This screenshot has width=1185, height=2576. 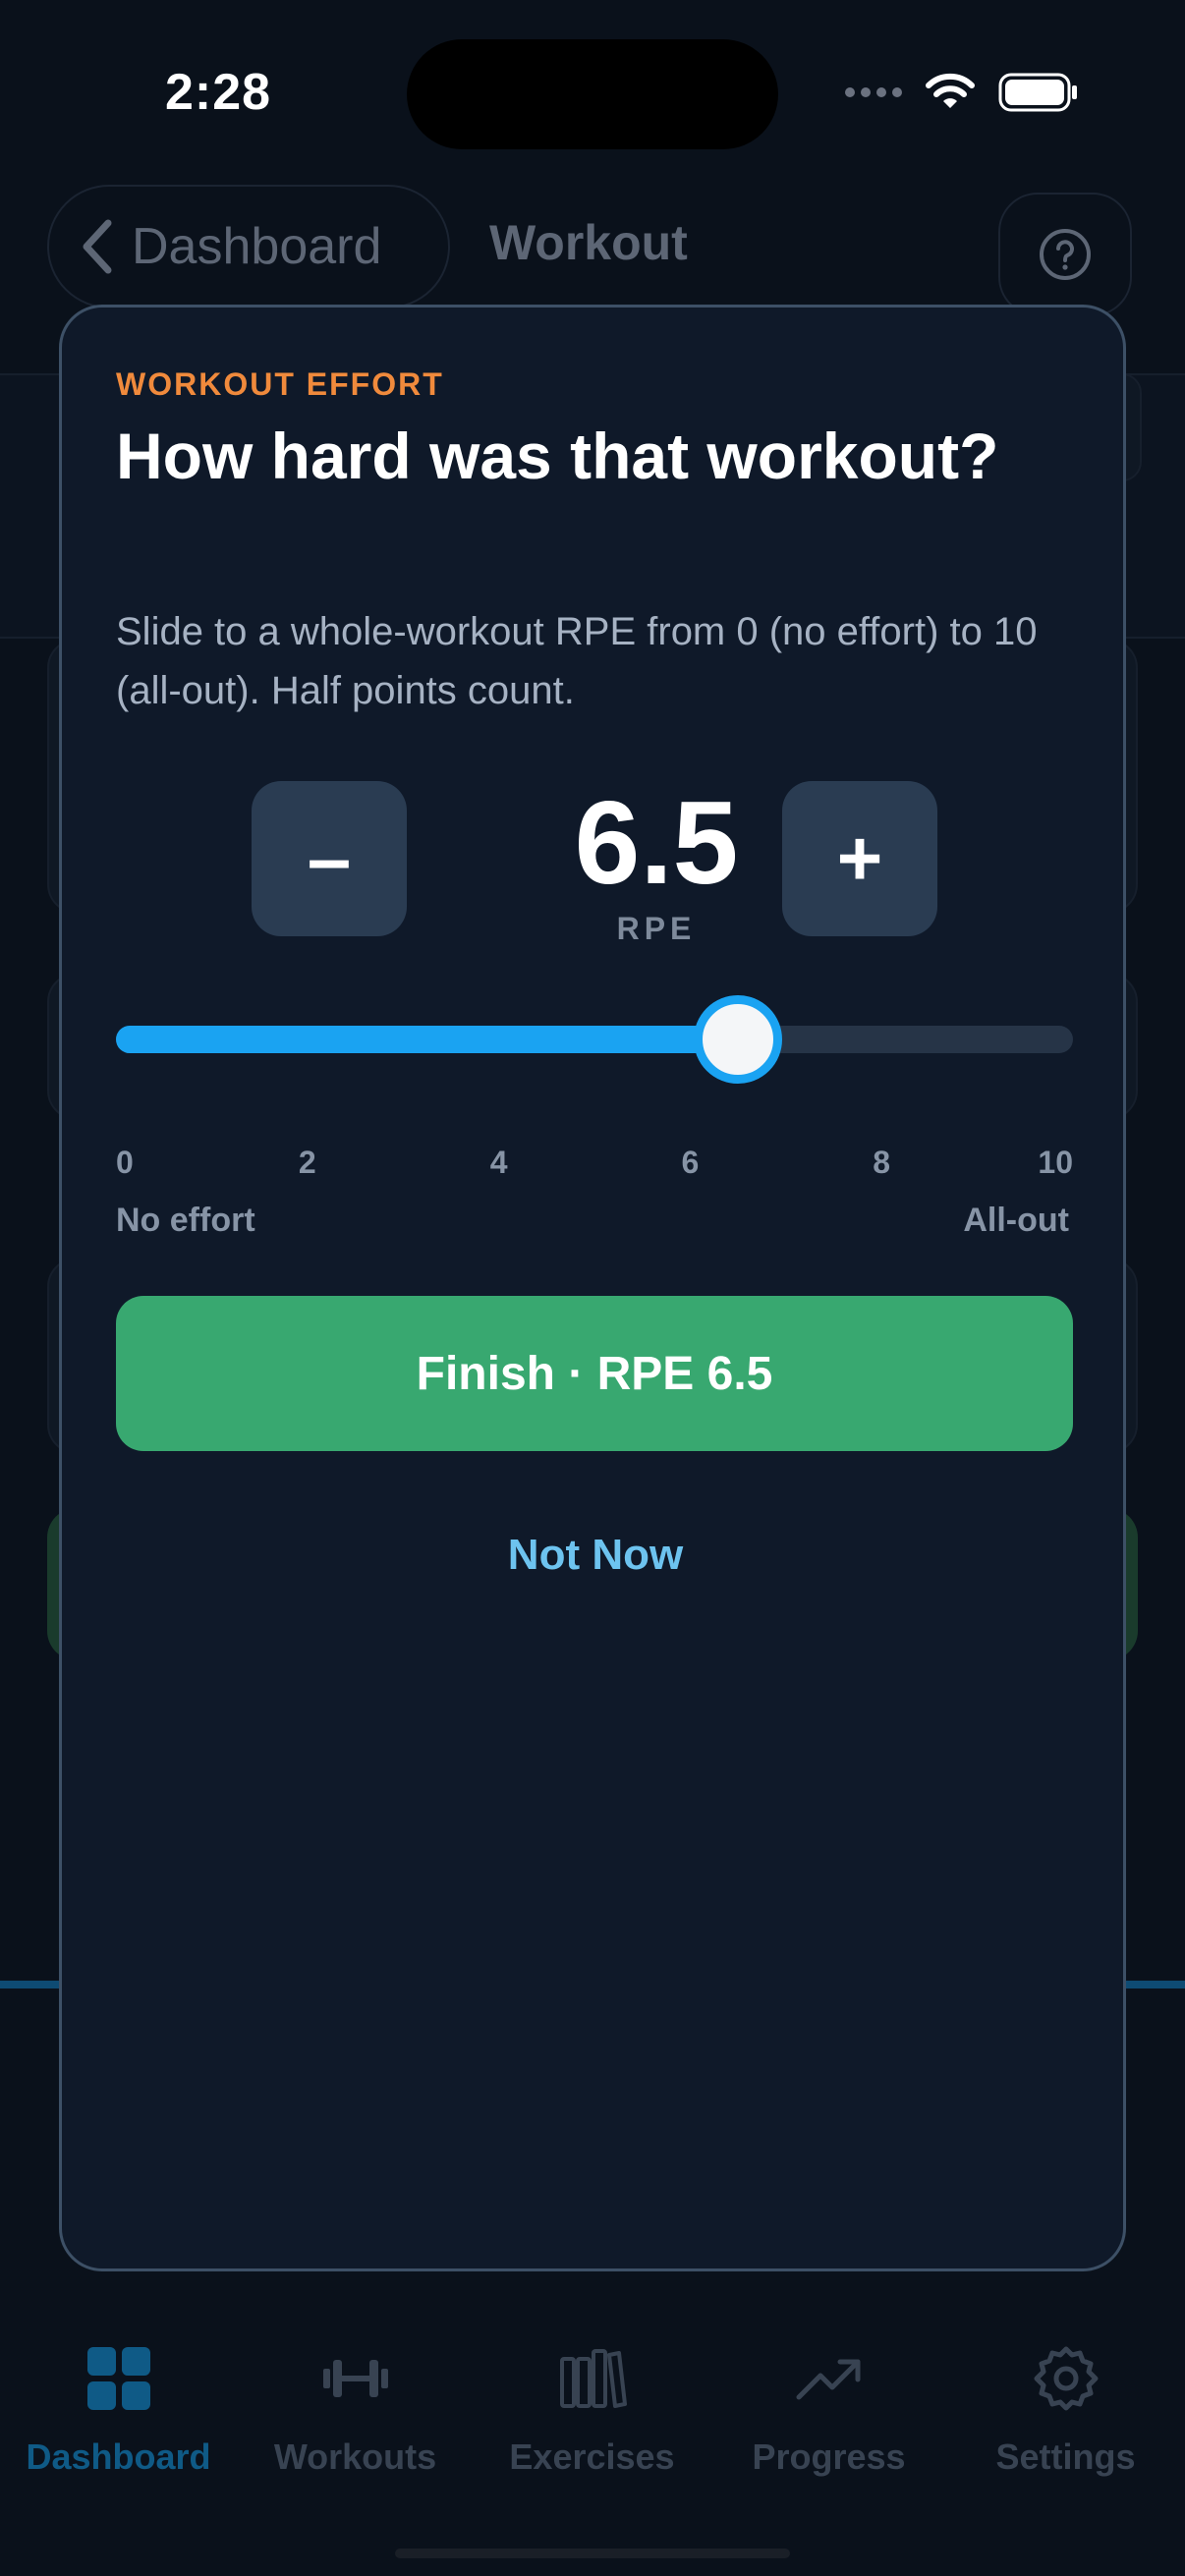 I want to click on signal-dots-icon, so click(x=874, y=92).